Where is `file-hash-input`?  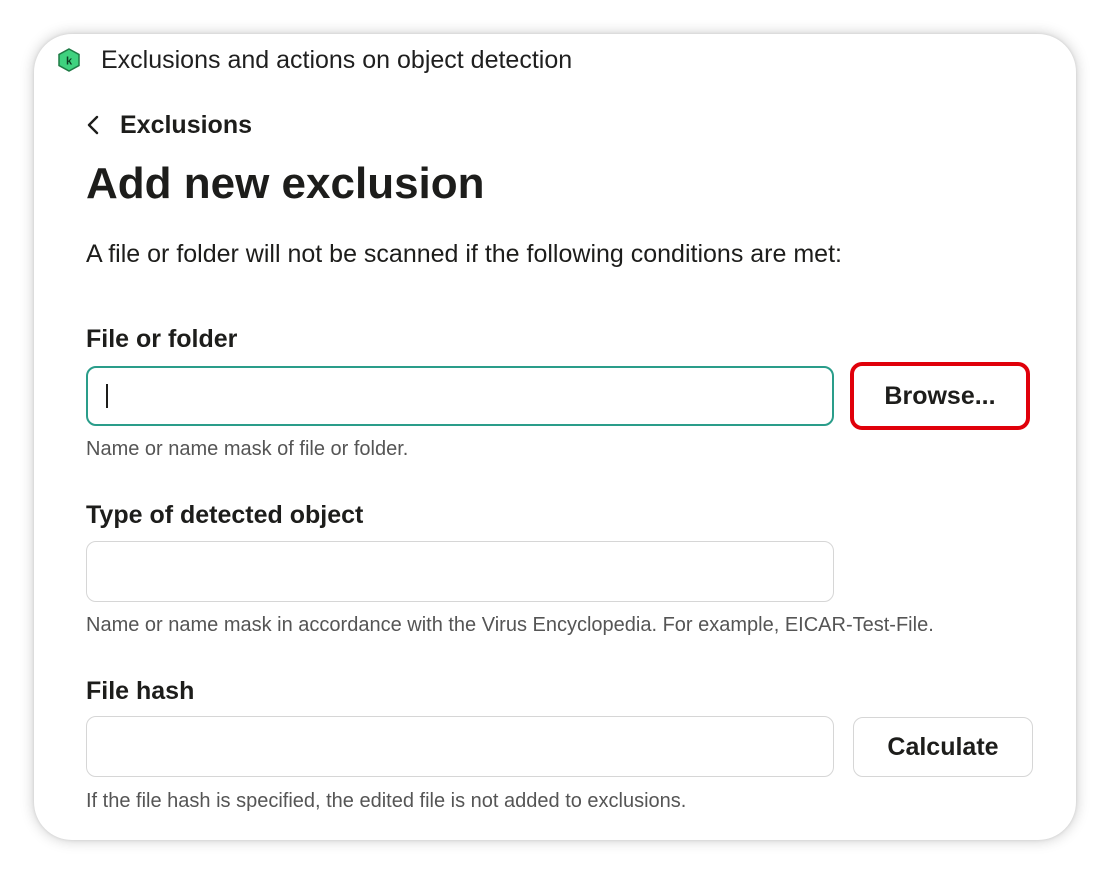
file-hash-input is located at coordinates (460, 746).